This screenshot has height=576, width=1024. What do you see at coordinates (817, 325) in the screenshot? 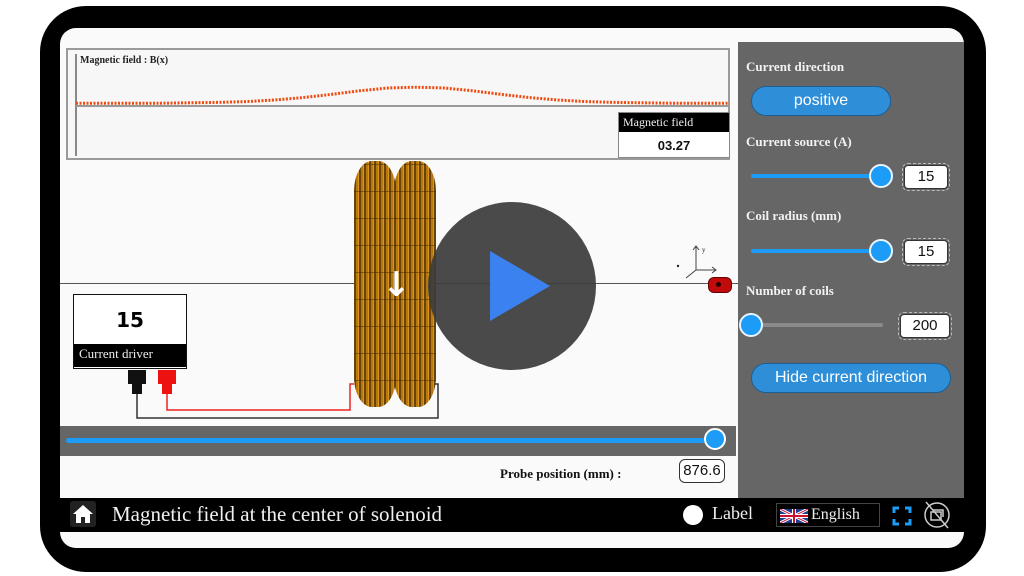
I see `number-of-coils-slider` at bounding box center [817, 325].